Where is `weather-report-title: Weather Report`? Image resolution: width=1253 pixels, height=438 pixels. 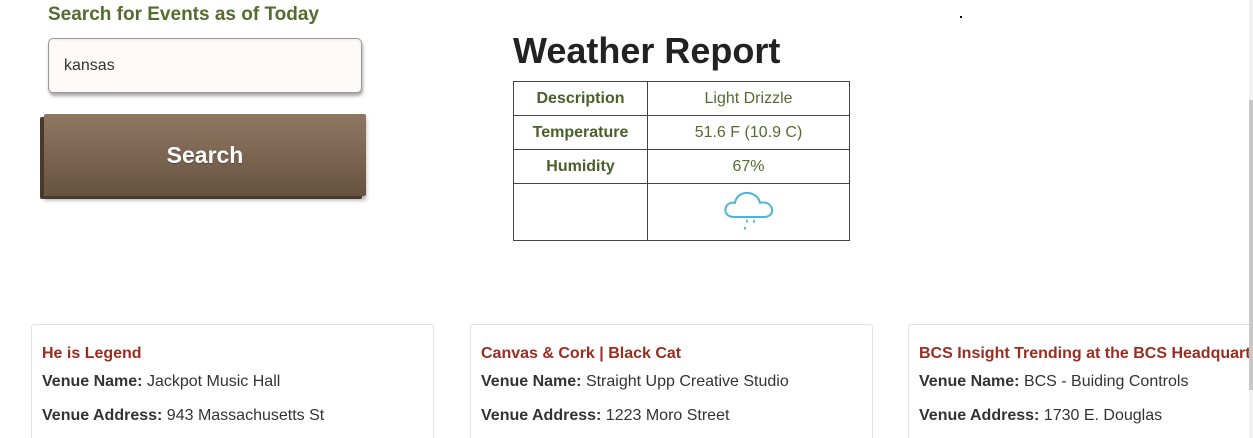 weather-report-title: Weather Report is located at coordinates (647, 50).